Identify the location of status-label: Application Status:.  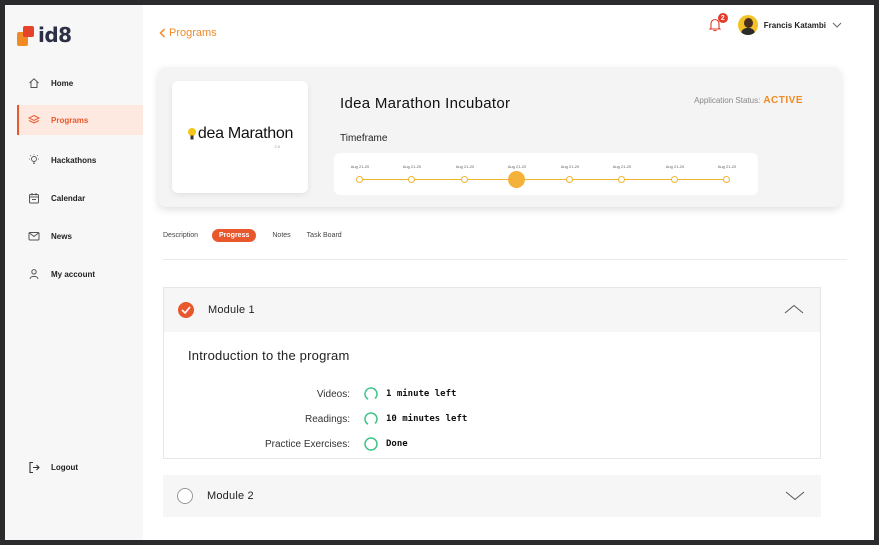
(727, 100).